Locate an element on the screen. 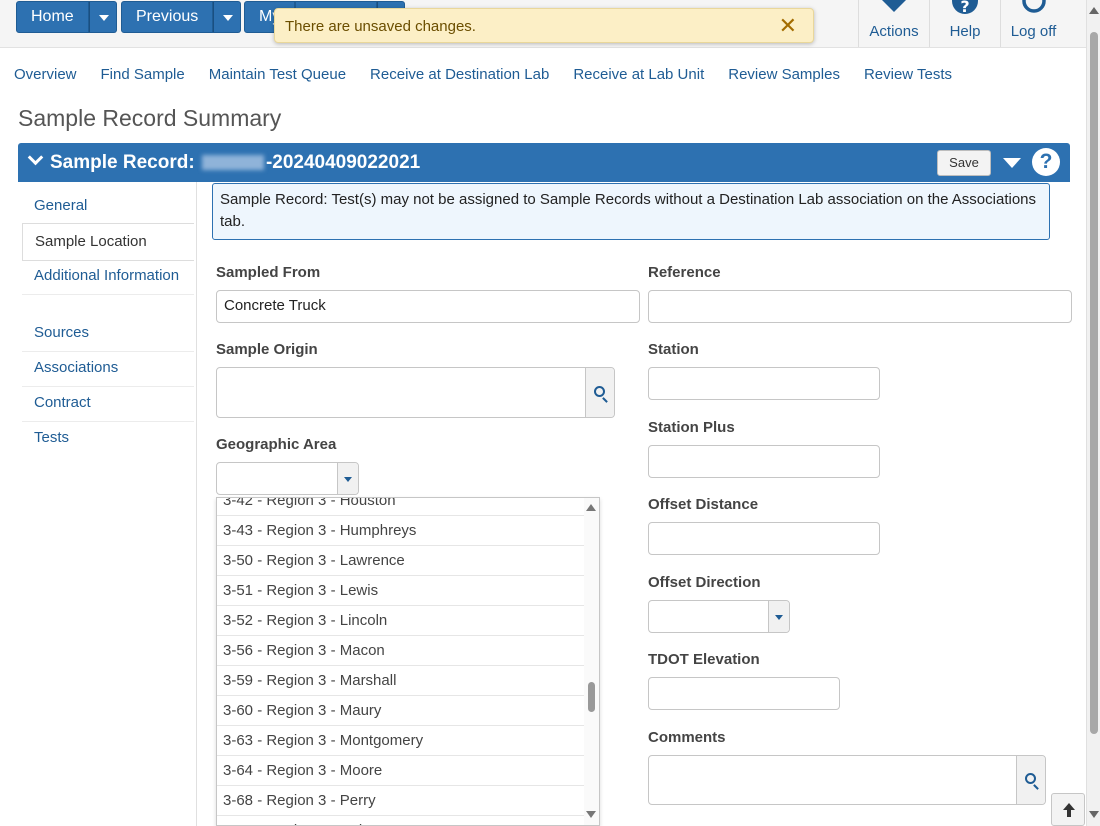 Image resolution: width=1100 pixels, height=826 pixels. list-item: 3-64 - Region 3 - Moore is located at coordinates (401, 771).